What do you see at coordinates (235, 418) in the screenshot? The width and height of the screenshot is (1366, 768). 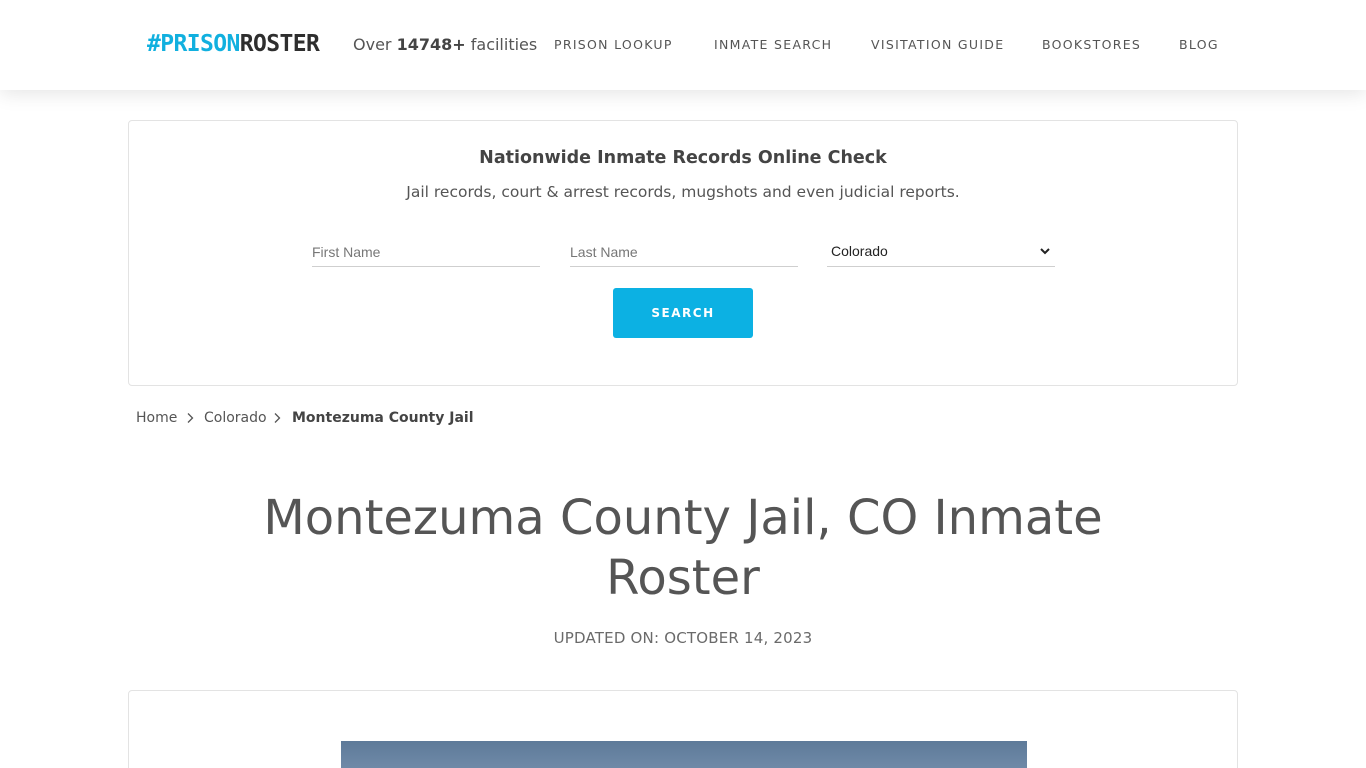 I see `breadcrumb-state: Colorado` at bounding box center [235, 418].